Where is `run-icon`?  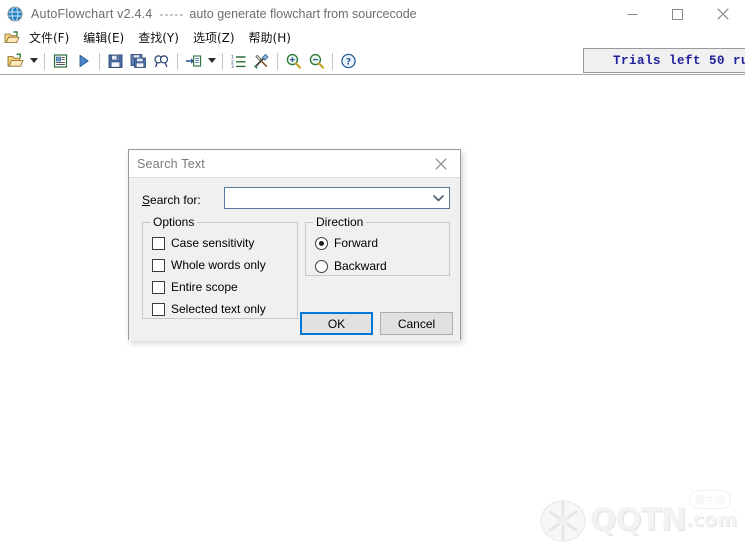
run-icon is located at coordinates (84, 61).